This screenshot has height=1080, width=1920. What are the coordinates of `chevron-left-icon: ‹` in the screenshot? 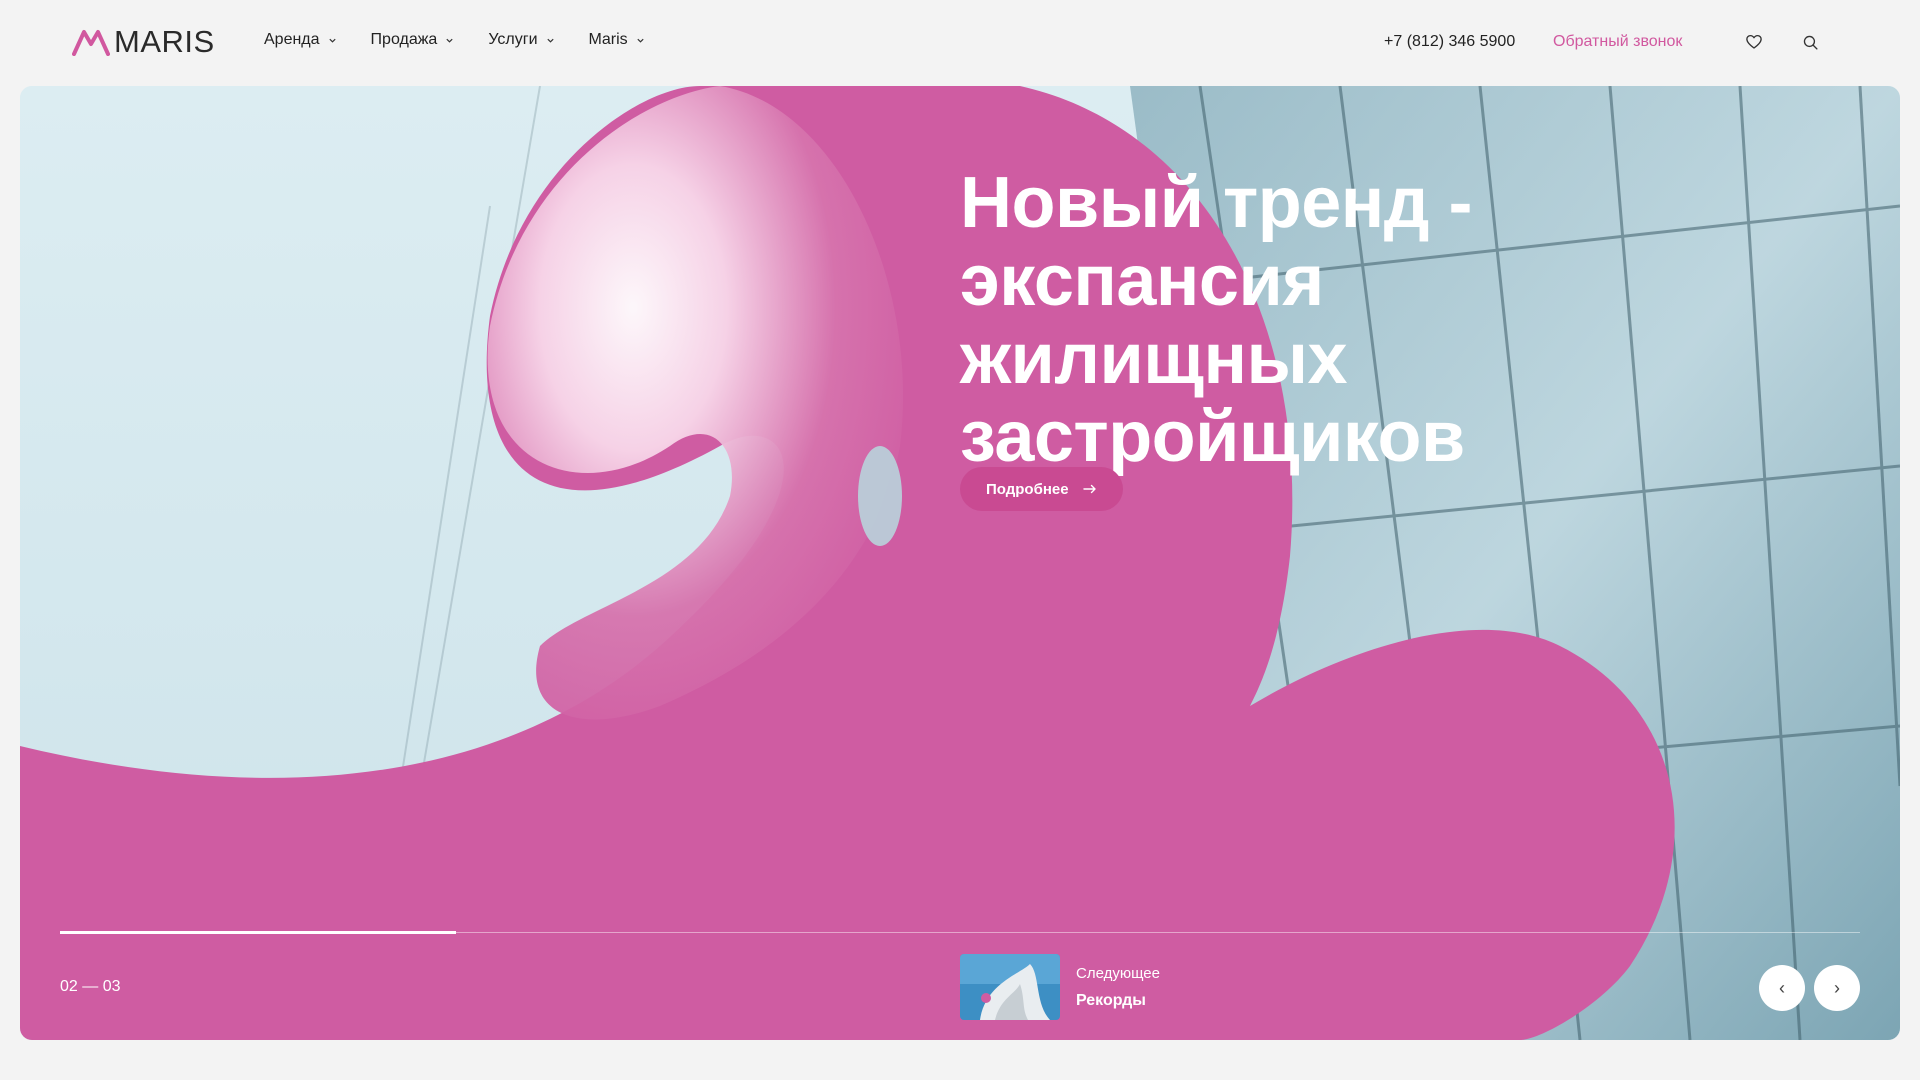 It's located at (1782, 988).